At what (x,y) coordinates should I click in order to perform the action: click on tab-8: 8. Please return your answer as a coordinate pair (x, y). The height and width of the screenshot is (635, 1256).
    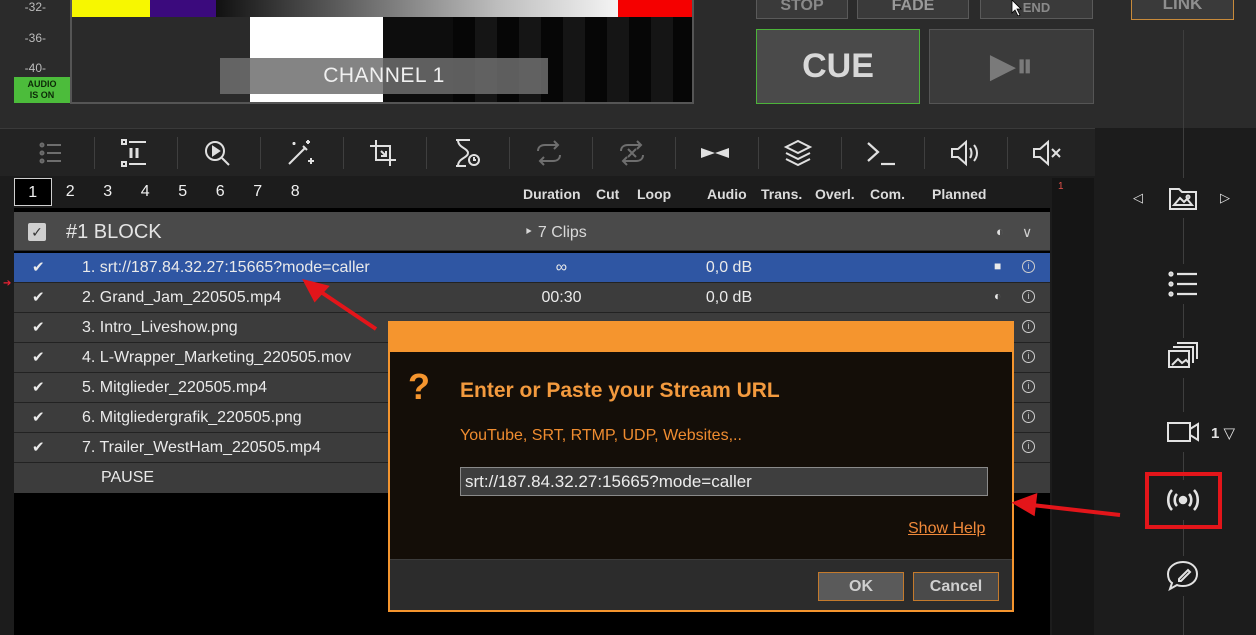
    Looking at the image, I should click on (296, 192).